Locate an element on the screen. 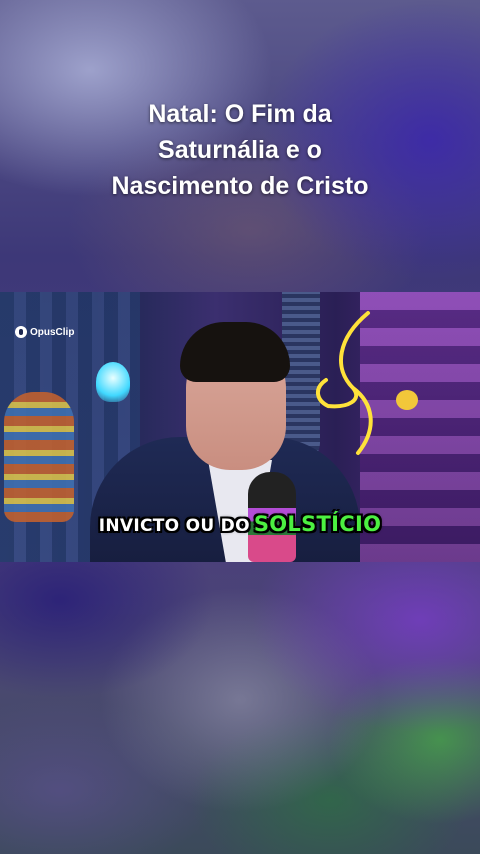 The width and height of the screenshot is (480, 854). video-title-line-3: Nascimento de Cristo is located at coordinates (240, 186).